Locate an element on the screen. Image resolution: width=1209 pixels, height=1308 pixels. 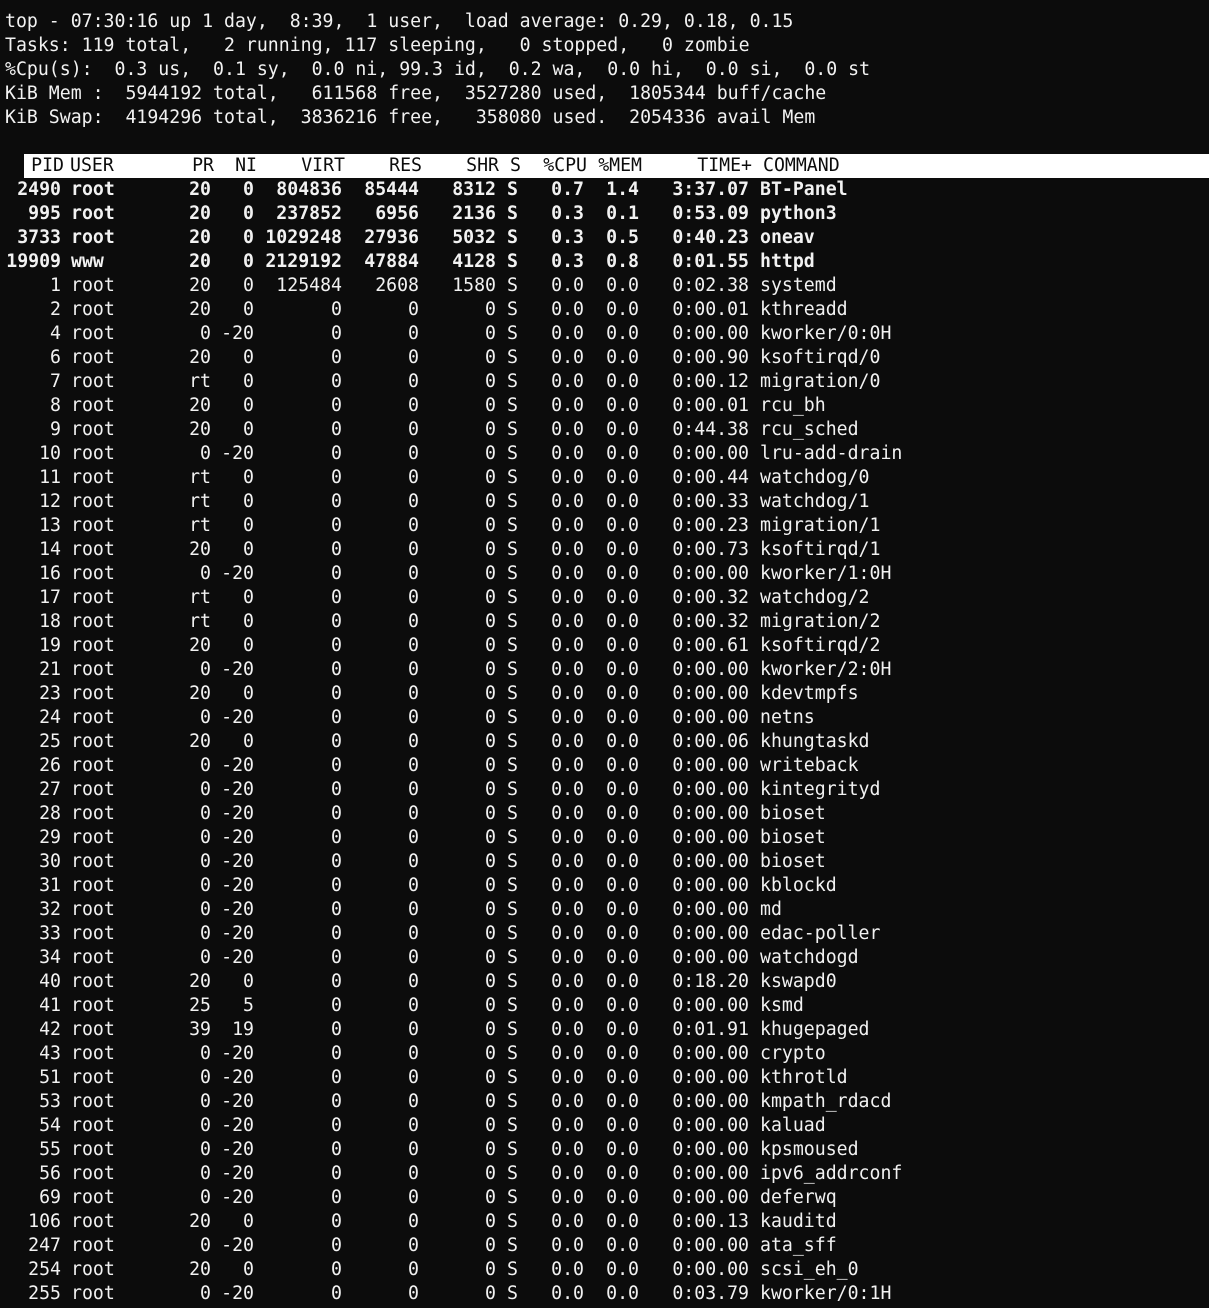
command-cell: kauditd is located at coordinates (798, 1221).